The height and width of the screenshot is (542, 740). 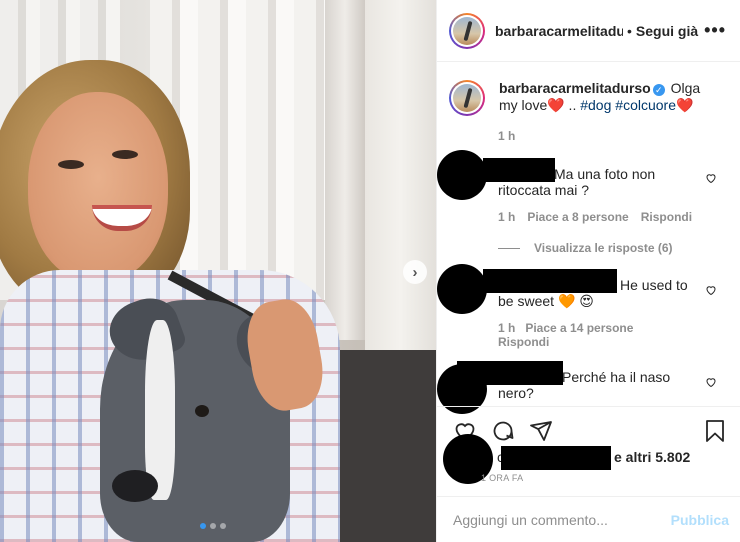 What do you see at coordinates (572, 105) in the screenshot?
I see `caption-dots: ..` at bounding box center [572, 105].